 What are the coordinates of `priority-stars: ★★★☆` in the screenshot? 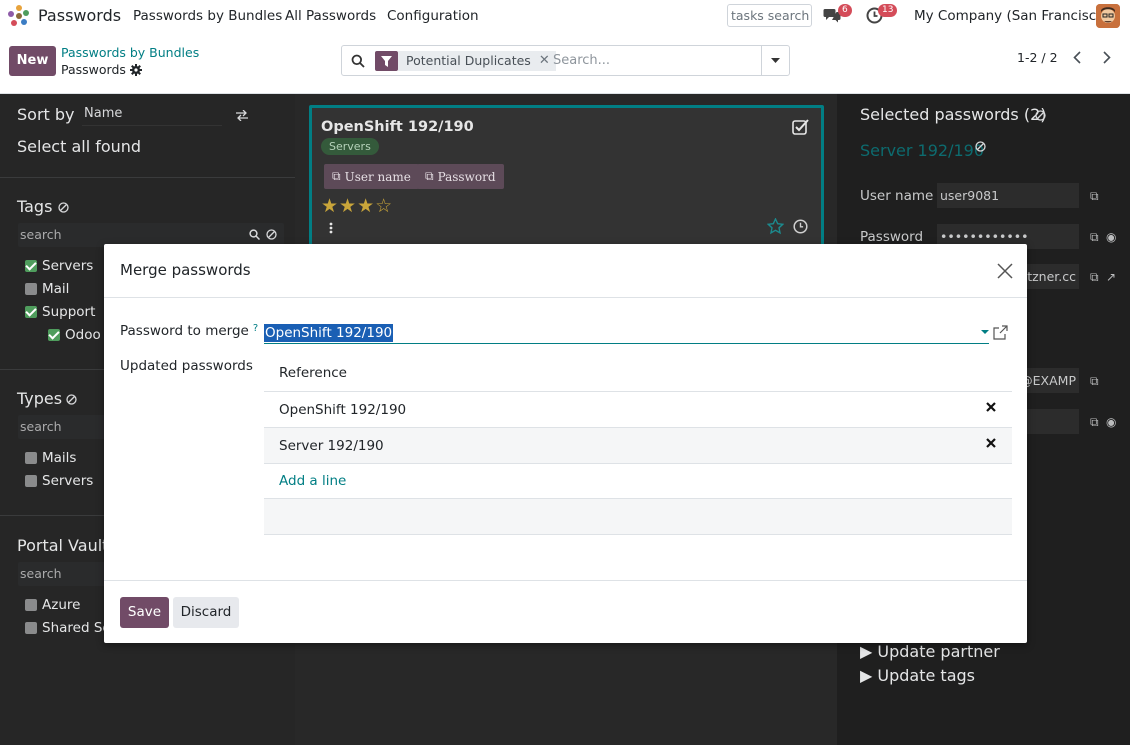 It's located at (357, 206).